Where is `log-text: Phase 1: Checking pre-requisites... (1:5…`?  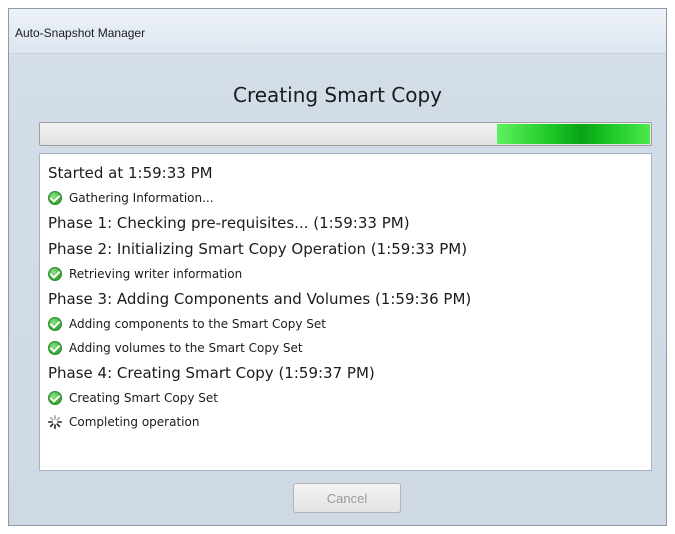
log-text: Phase 1: Checking pre-requisites... (1:5… is located at coordinates (229, 223).